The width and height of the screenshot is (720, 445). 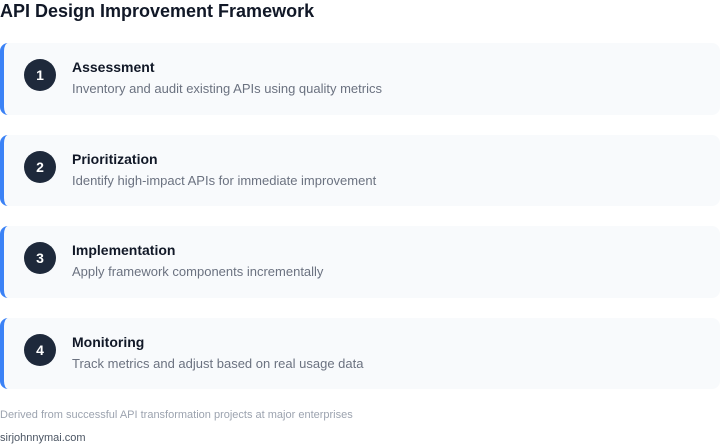 What do you see at coordinates (198, 271) in the screenshot?
I see `step-description: Apply framework components incrementally` at bounding box center [198, 271].